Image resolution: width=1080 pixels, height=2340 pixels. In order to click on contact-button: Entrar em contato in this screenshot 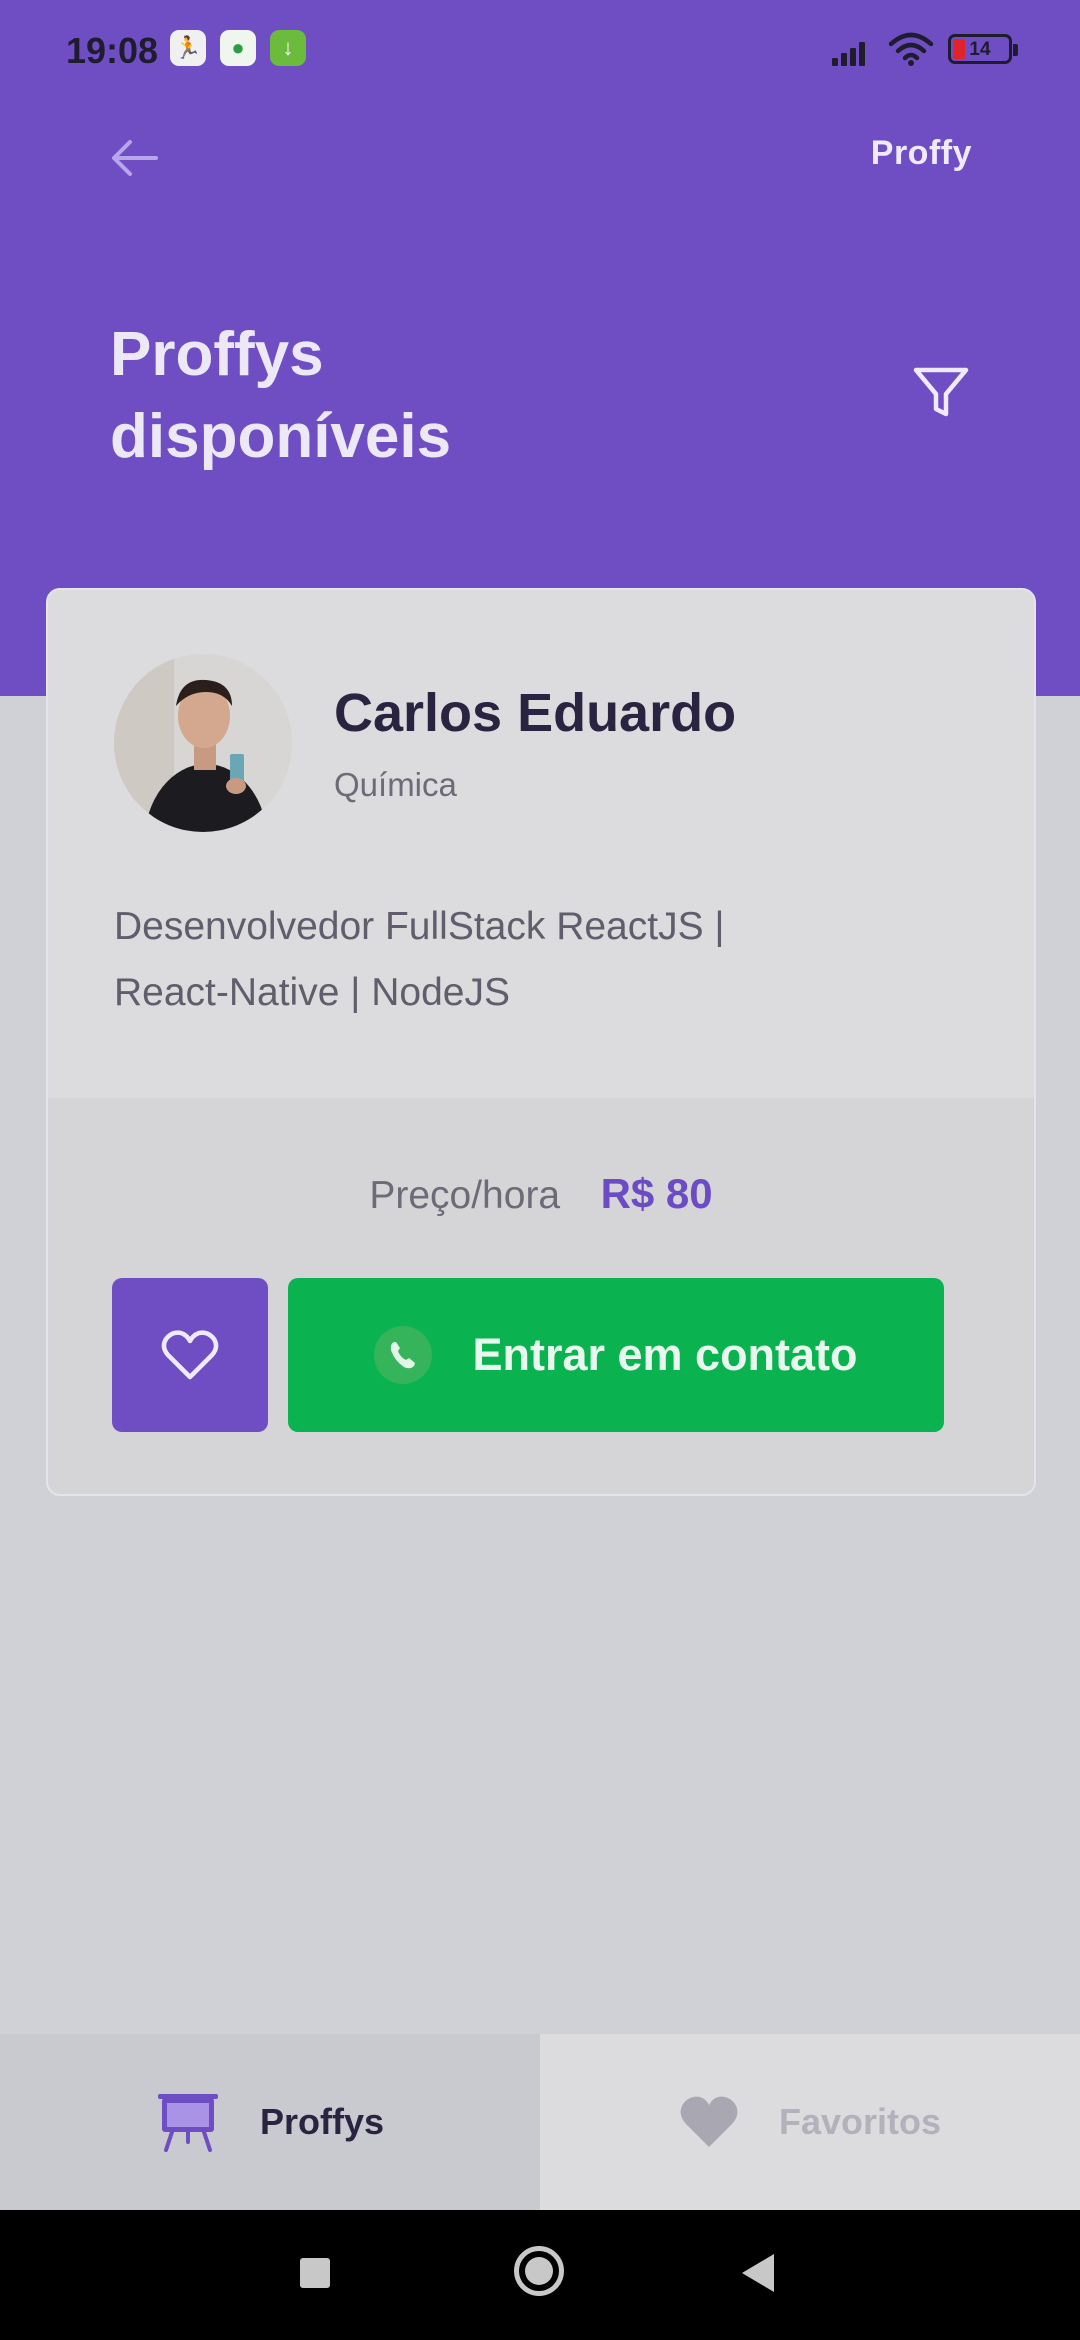, I will do `click(616, 1355)`.